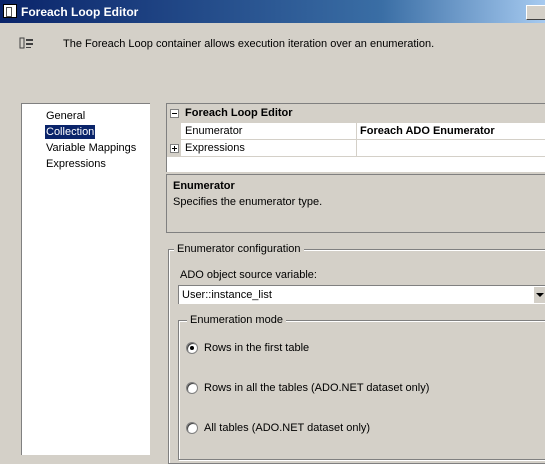 This screenshot has width=545, height=464. I want to click on grid-row-value: Foreach ADO Enumerator, so click(427, 131).